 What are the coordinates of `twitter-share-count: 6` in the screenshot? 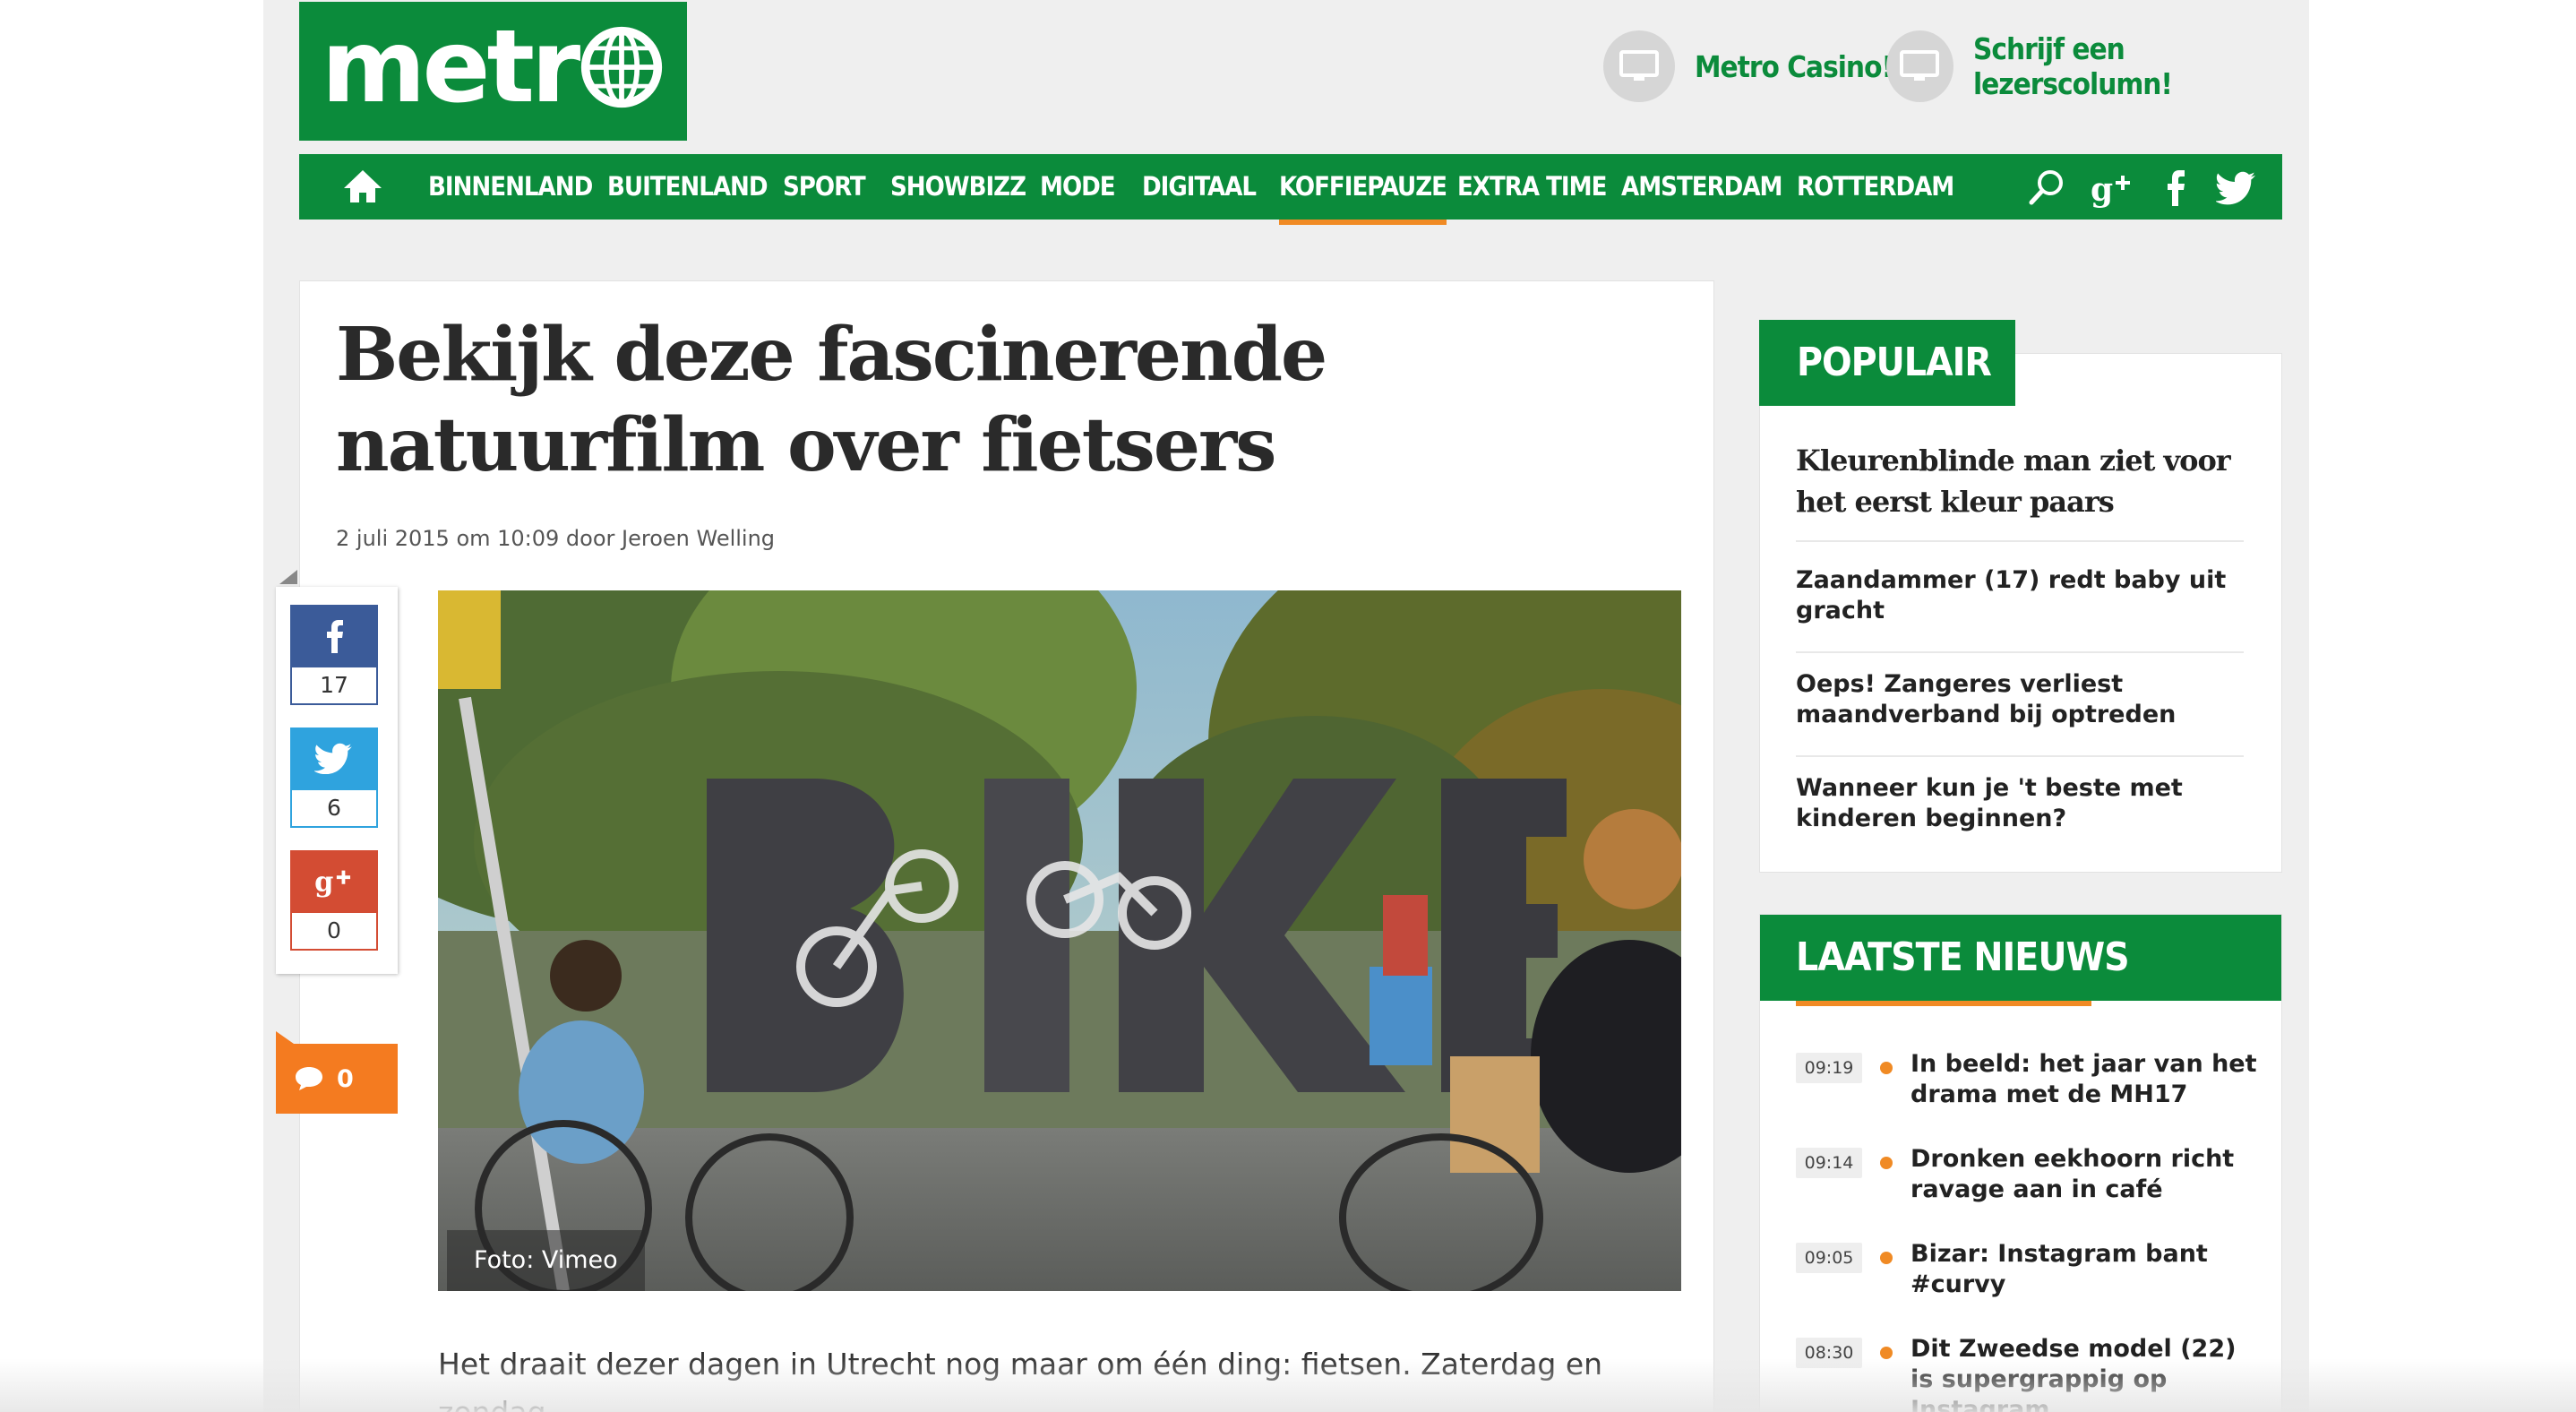 It's located at (334, 808).